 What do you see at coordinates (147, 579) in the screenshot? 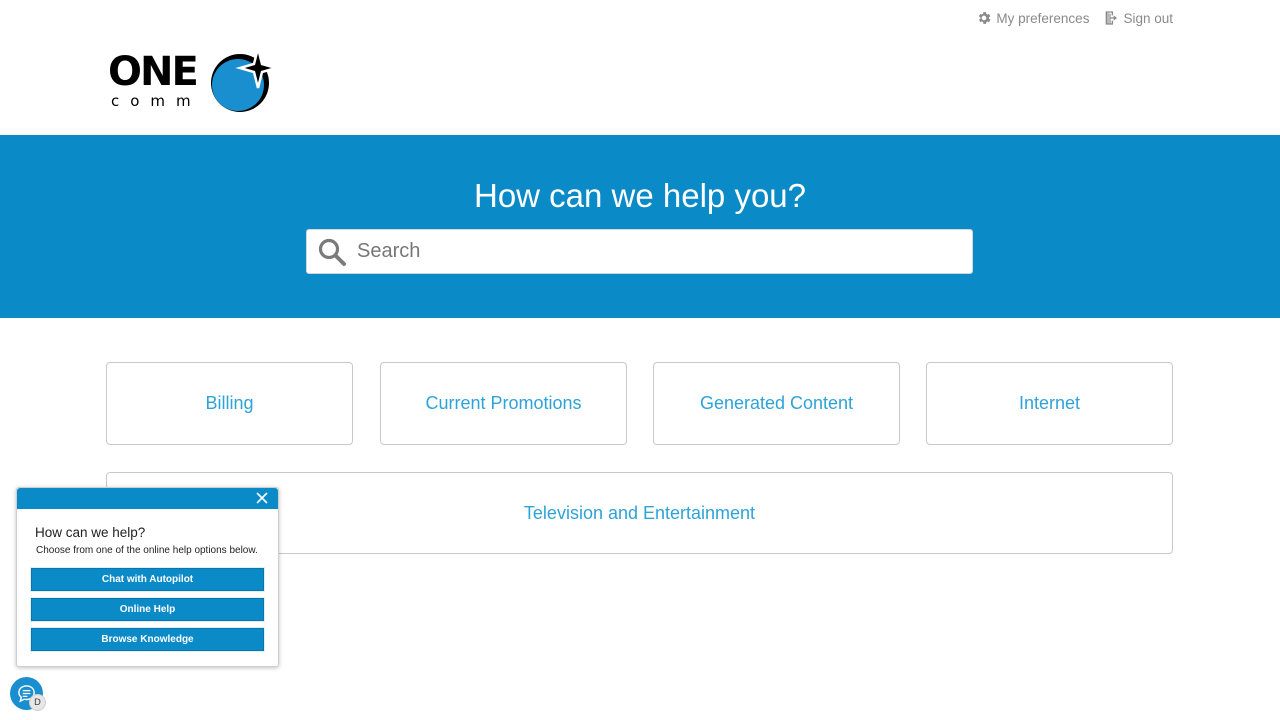
I see `chat-with-autopilot-button: Chat with Autopilot` at bounding box center [147, 579].